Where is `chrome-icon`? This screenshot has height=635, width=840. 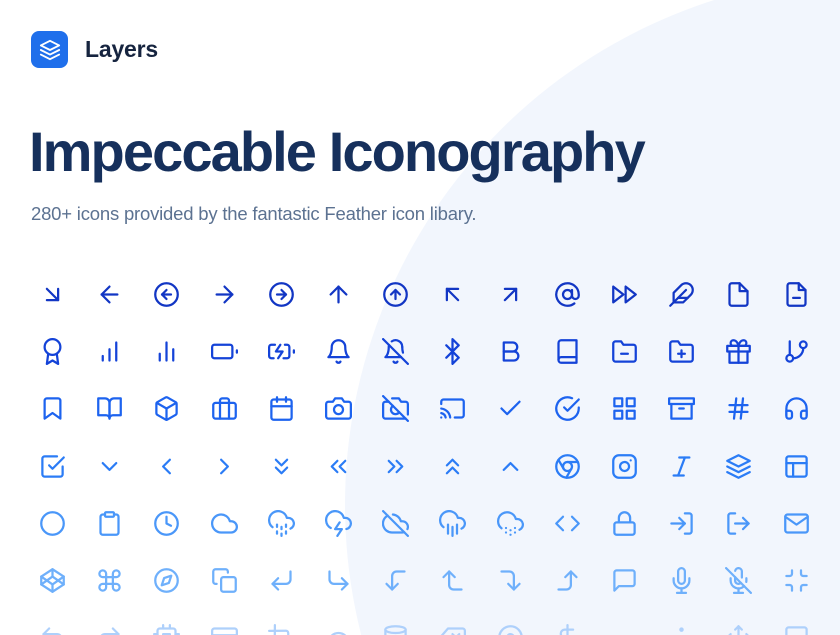
chrome-icon is located at coordinates (567, 466).